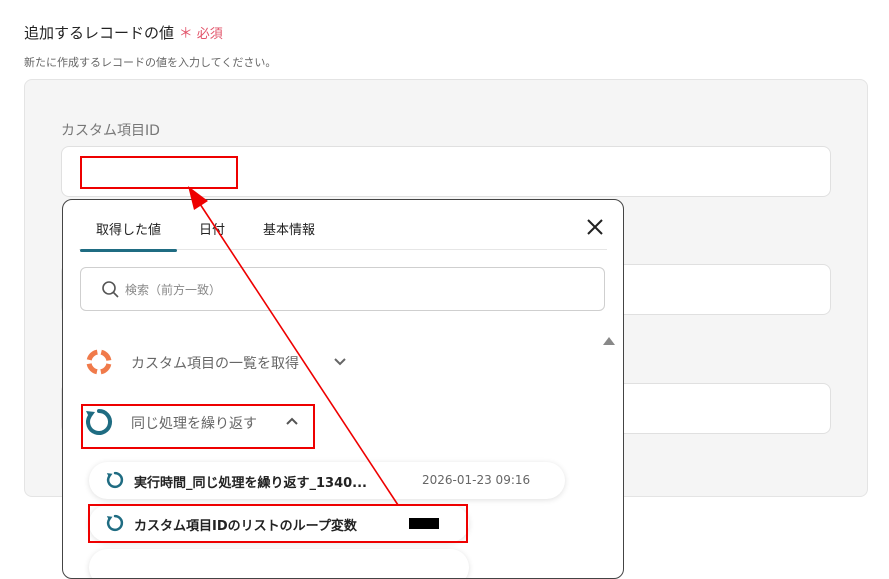 The height and width of the screenshot is (579, 889). What do you see at coordinates (212, 228) in the screenshot?
I see `tab-date: 日付` at bounding box center [212, 228].